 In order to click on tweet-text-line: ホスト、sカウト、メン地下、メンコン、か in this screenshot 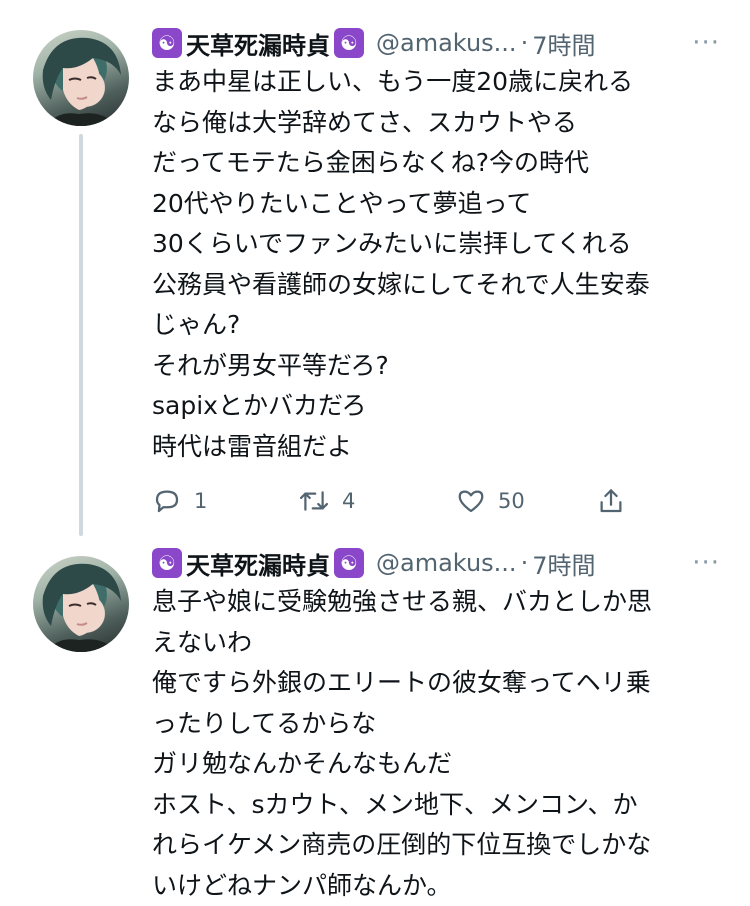, I will do `click(436, 805)`.